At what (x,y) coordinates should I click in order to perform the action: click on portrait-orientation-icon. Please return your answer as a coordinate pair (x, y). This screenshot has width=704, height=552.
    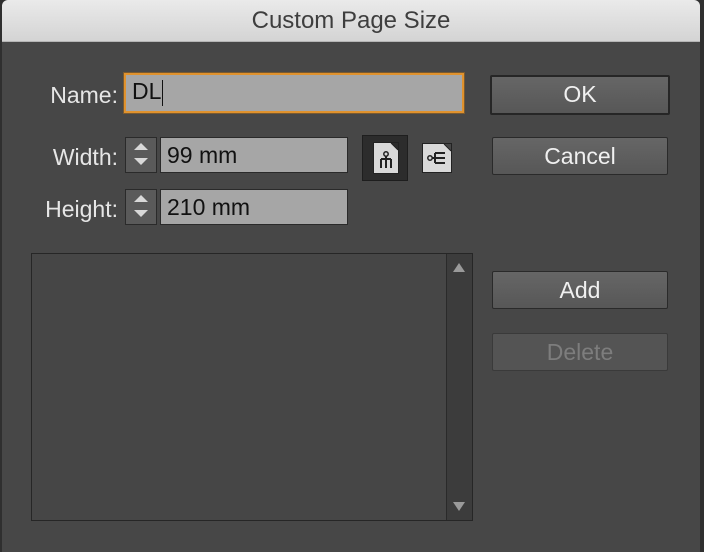
    Looking at the image, I should click on (386, 158).